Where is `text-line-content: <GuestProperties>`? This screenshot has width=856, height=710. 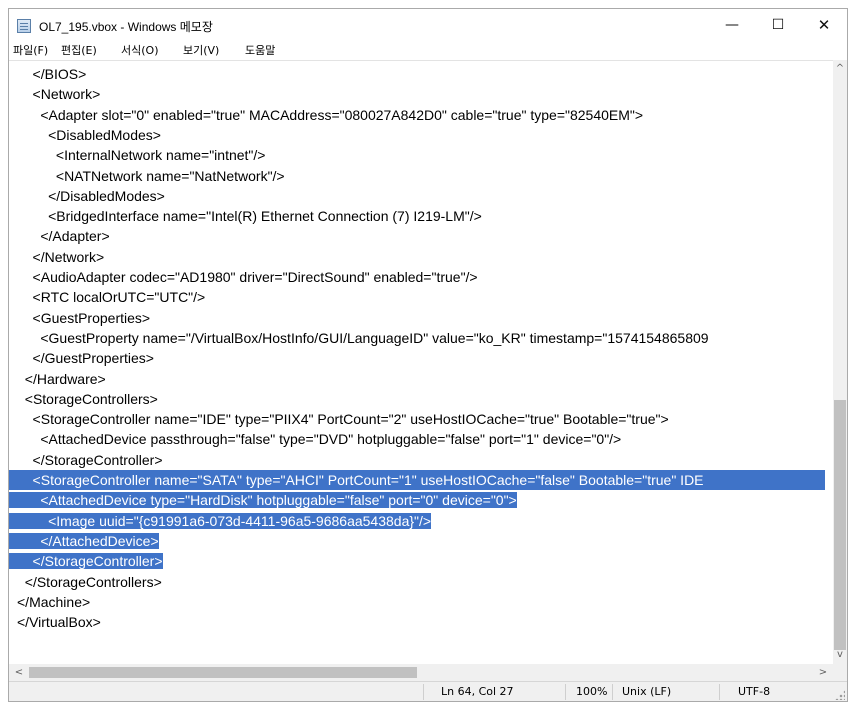
text-line-content: <GuestProperties> is located at coordinates (84, 317).